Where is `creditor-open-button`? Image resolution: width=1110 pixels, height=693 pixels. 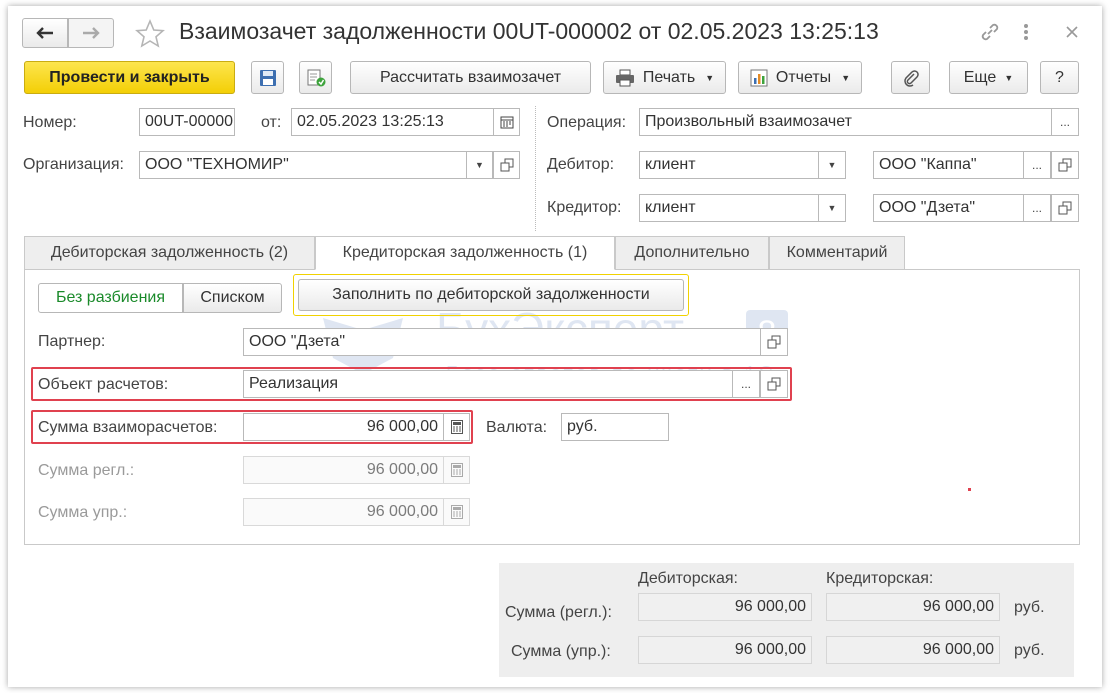 creditor-open-button is located at coordinates (1065, 208).